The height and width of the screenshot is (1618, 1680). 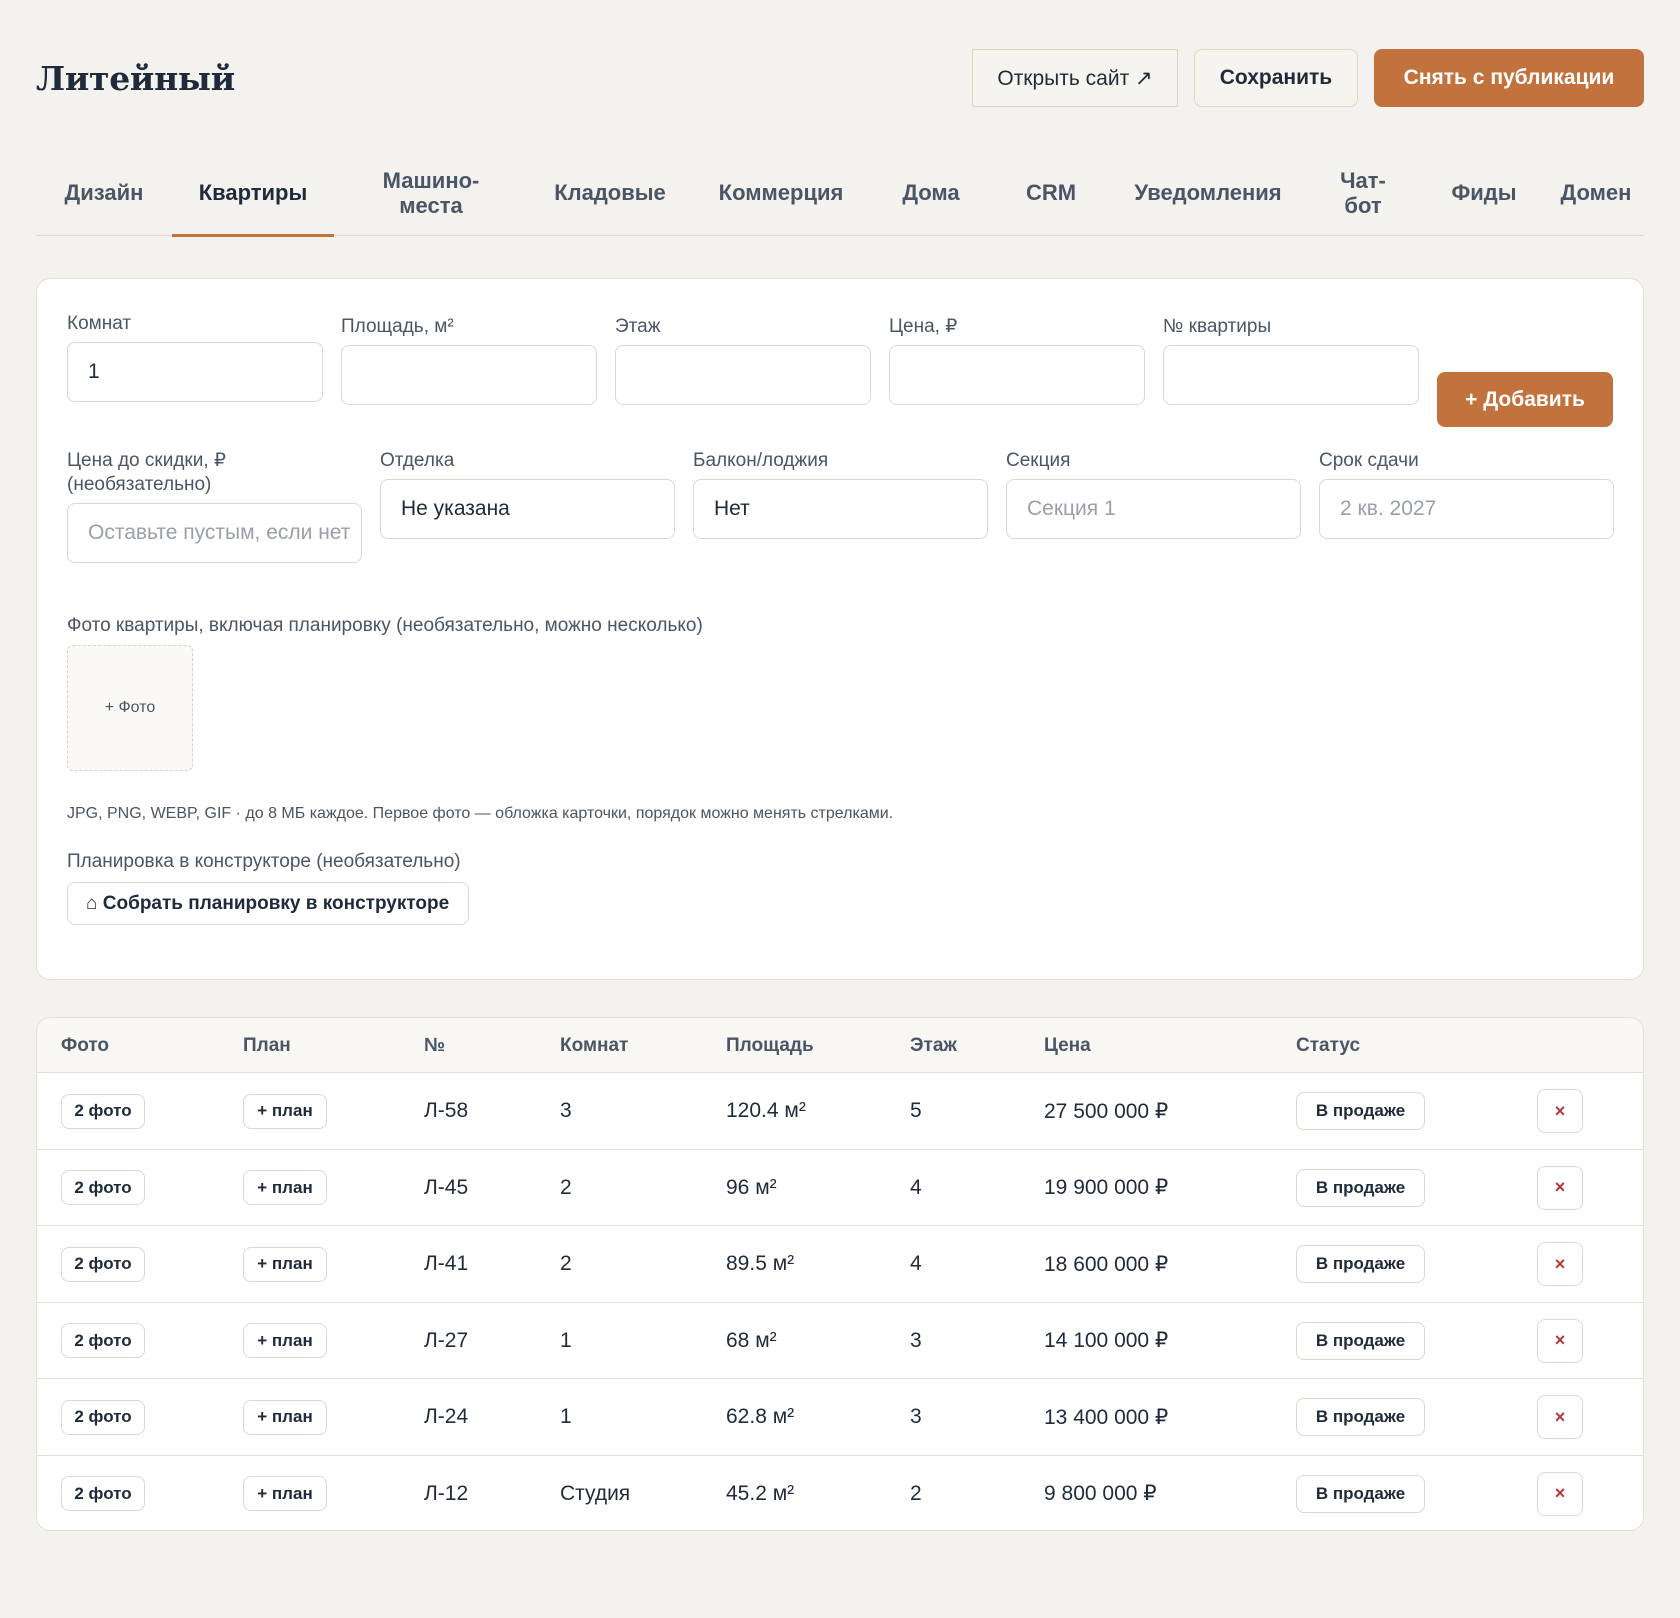 I want to click on column-header: Цена, so click(x=1067, y=1045).